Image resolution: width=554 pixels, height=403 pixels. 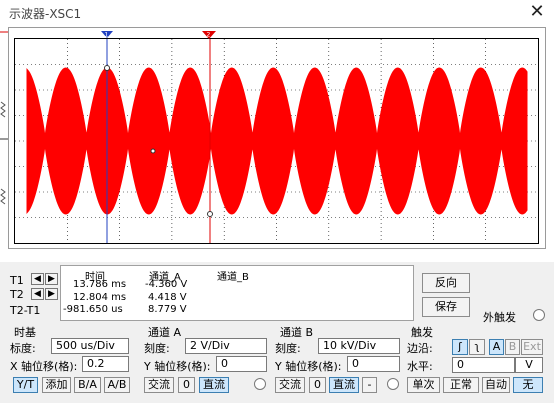 I want to click on trace-point-marker, so click(x=153, y=151).